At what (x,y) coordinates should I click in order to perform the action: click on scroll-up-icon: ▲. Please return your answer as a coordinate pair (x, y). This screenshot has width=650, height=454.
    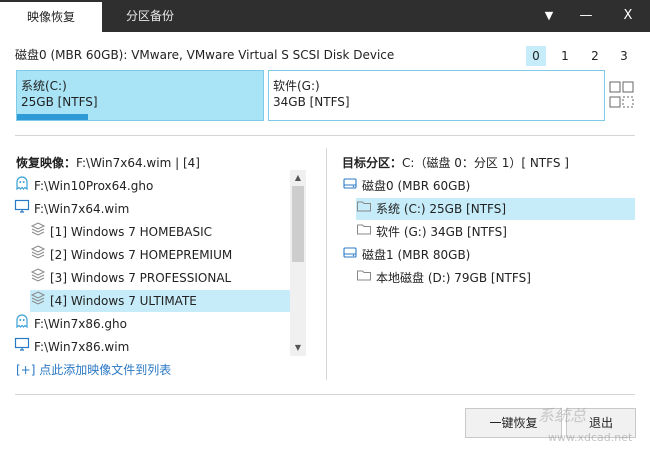
    Looking at the image, I should click on (298, 178).